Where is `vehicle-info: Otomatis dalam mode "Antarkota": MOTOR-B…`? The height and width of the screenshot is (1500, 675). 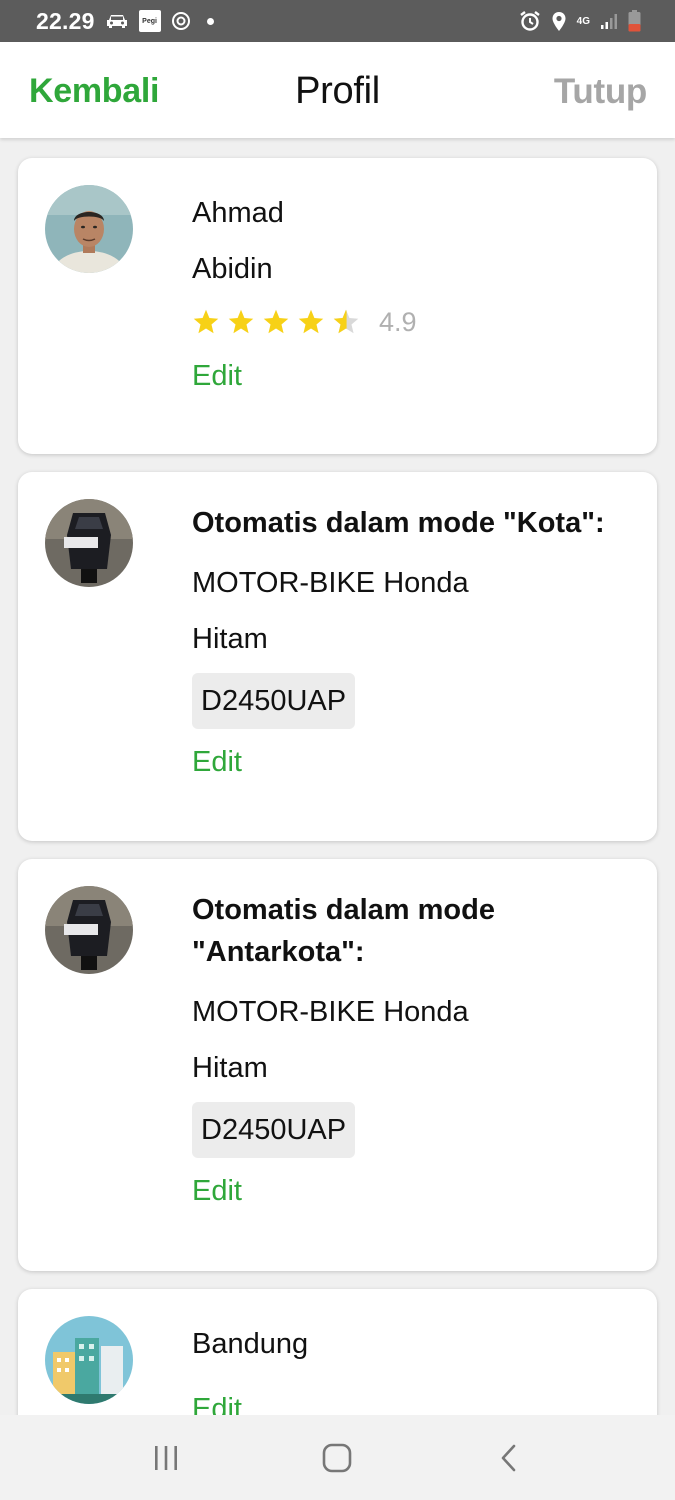
vehicle-info: Otomatis dalam mode "Antarkota": MOTOR-B… is located at coordinates (414, 1053).